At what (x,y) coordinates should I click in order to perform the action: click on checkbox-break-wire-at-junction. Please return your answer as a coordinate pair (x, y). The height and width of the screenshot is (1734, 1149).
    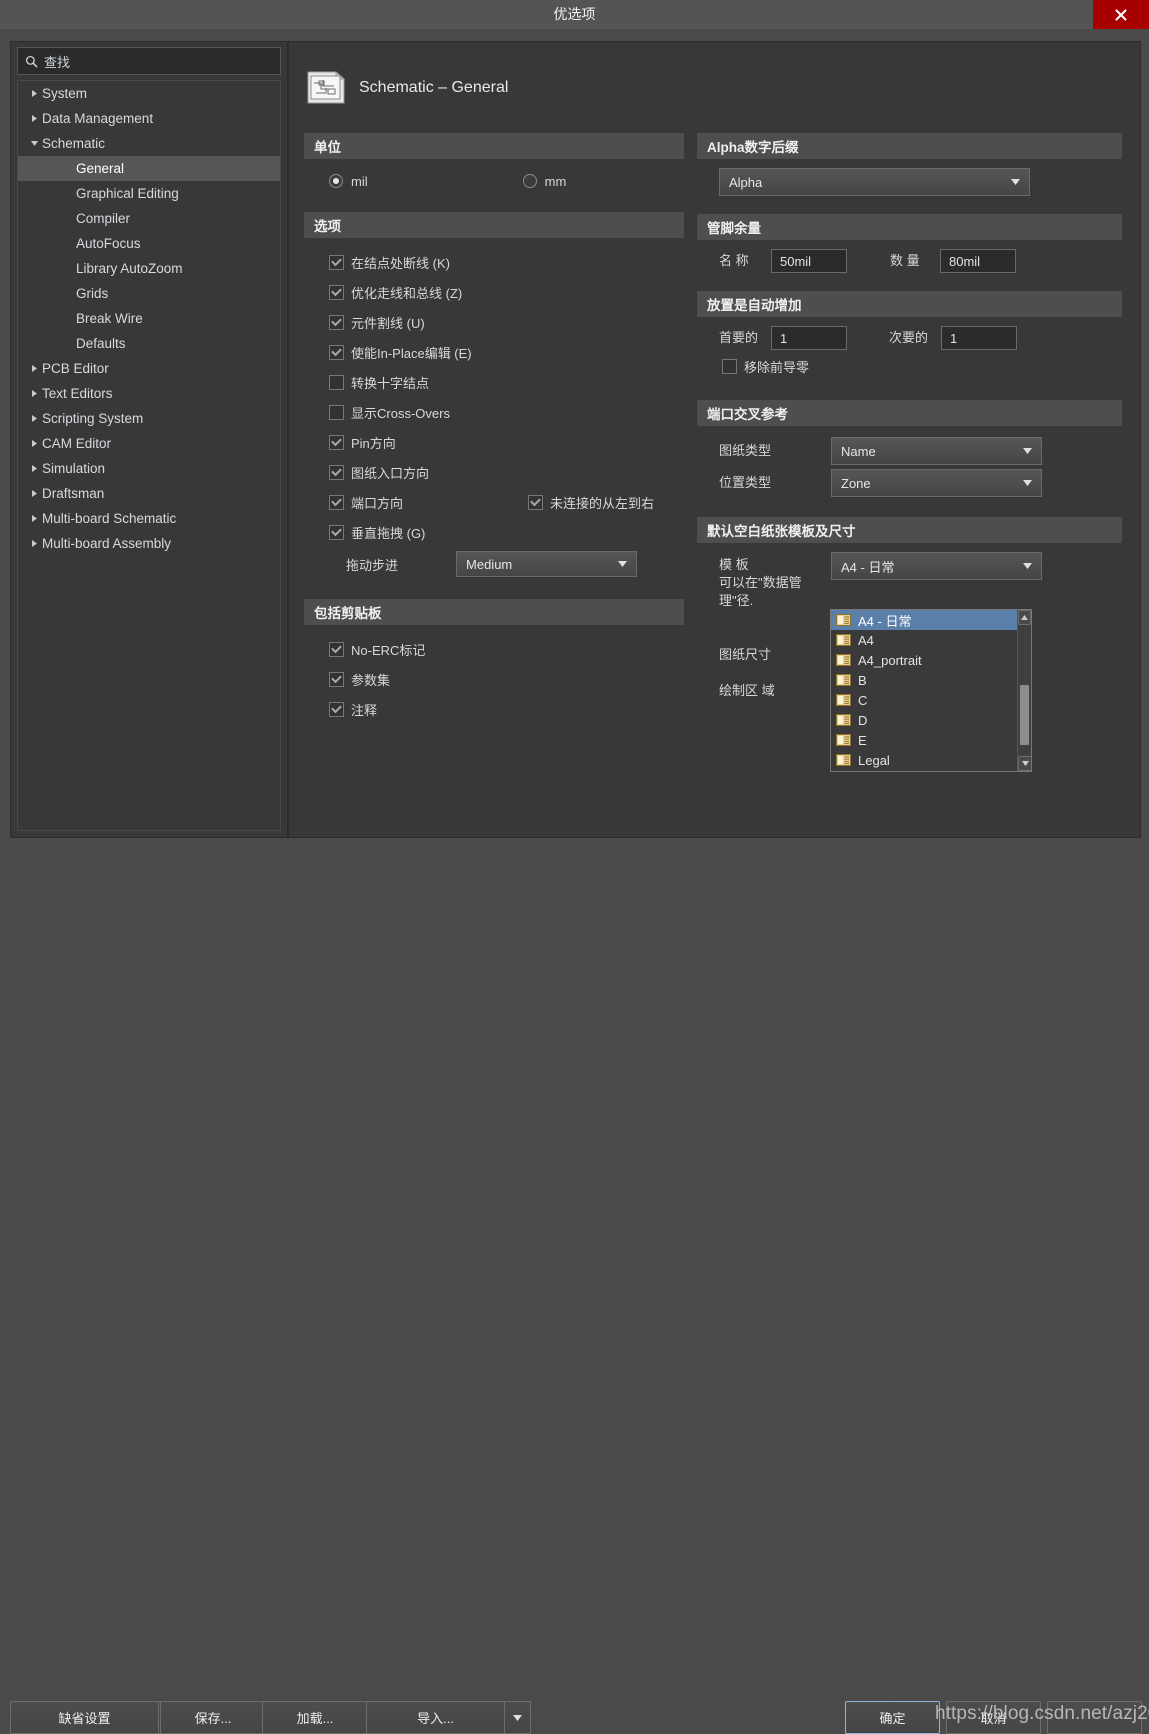
    Looking at the image, I should click on (336, 262).